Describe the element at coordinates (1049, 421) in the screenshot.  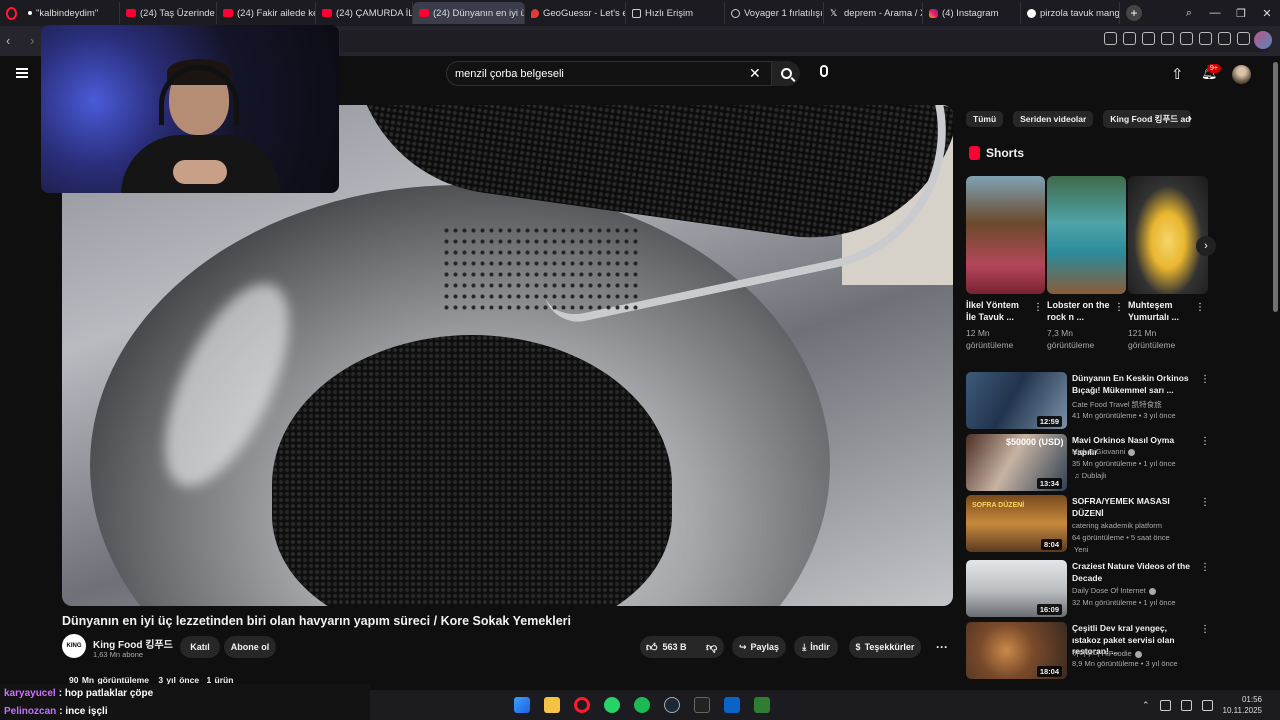
I see `video-duration: 12:59` at that location.